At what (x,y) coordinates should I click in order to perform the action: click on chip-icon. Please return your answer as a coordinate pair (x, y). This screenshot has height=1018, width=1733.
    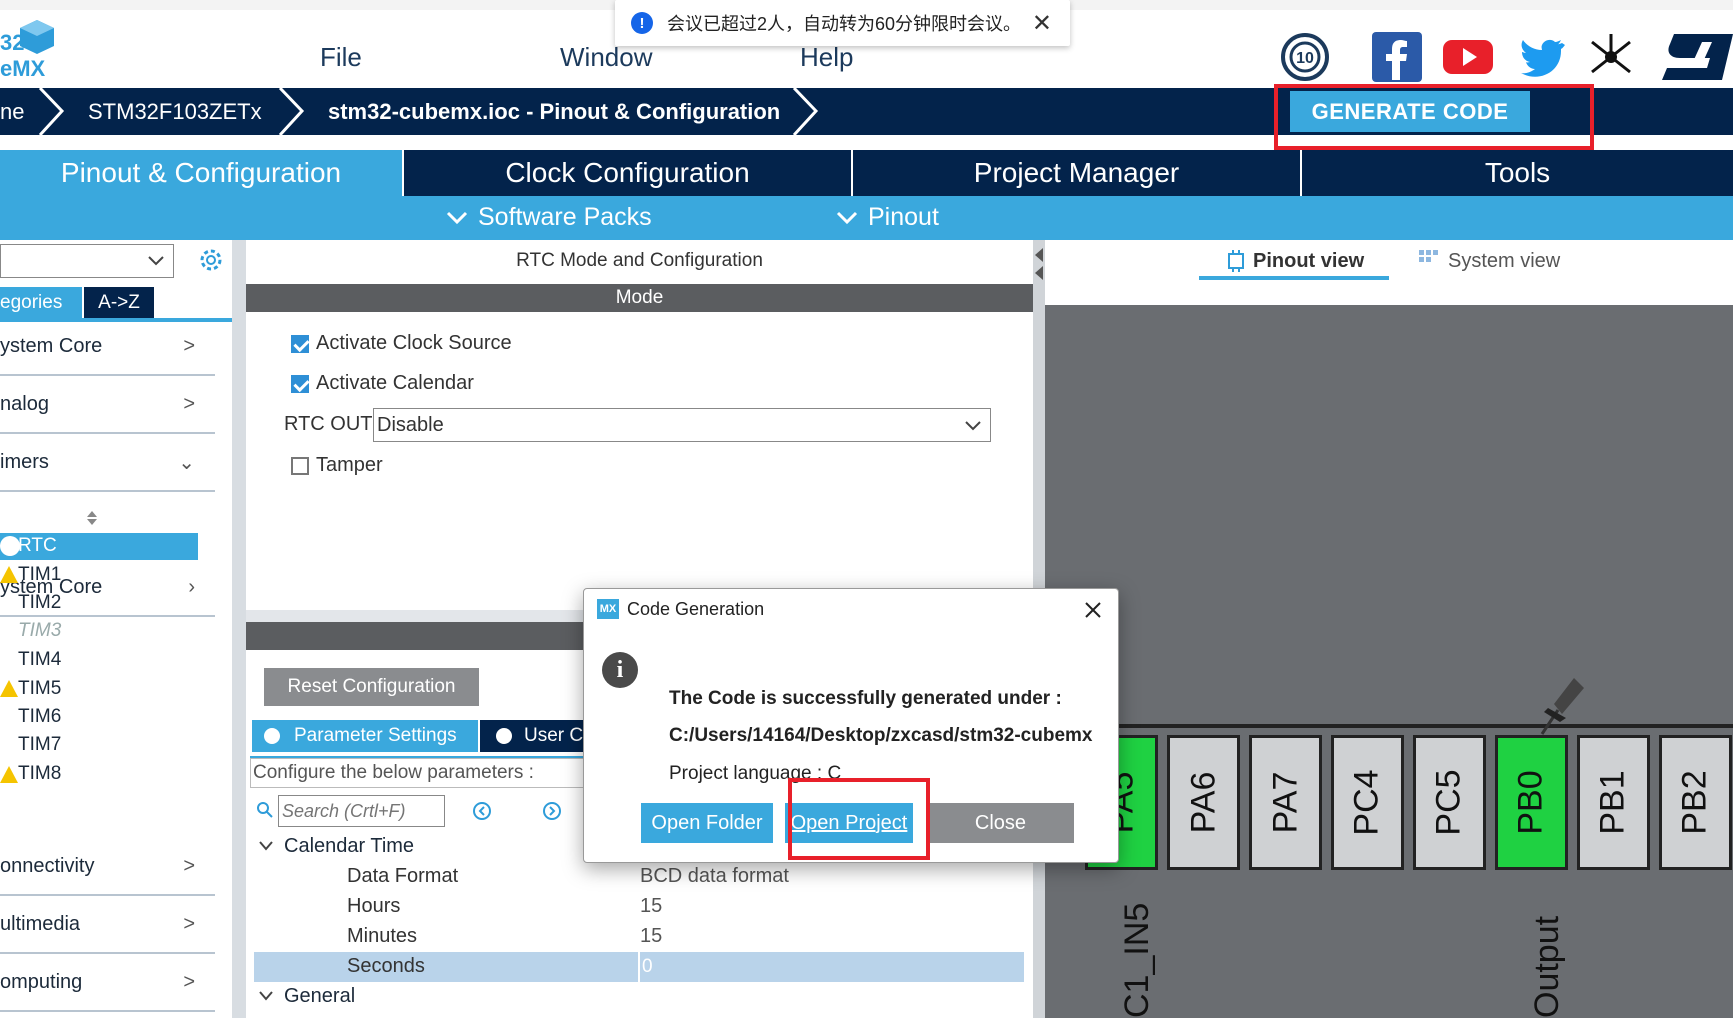
    Looking at the image, I should click on (1236, 261).